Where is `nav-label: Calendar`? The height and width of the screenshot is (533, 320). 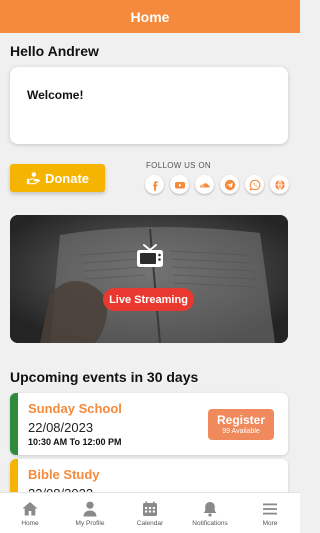
nav-label: Calendar is located at coordinates (150, 523).